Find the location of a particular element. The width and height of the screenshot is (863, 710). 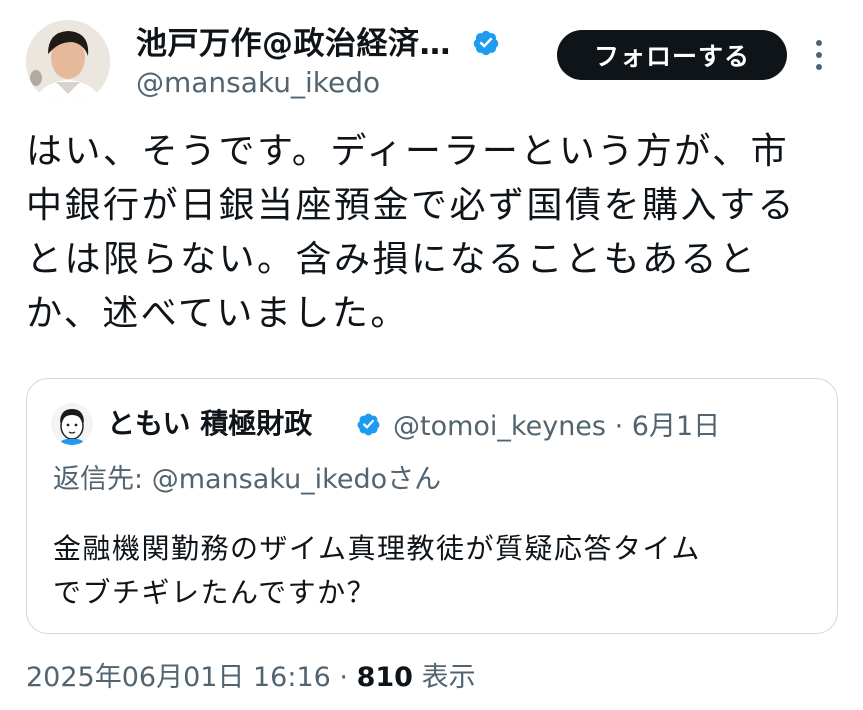

quoted-text-line: でブチギレたんですか？ is located at coordinates (215, 592).